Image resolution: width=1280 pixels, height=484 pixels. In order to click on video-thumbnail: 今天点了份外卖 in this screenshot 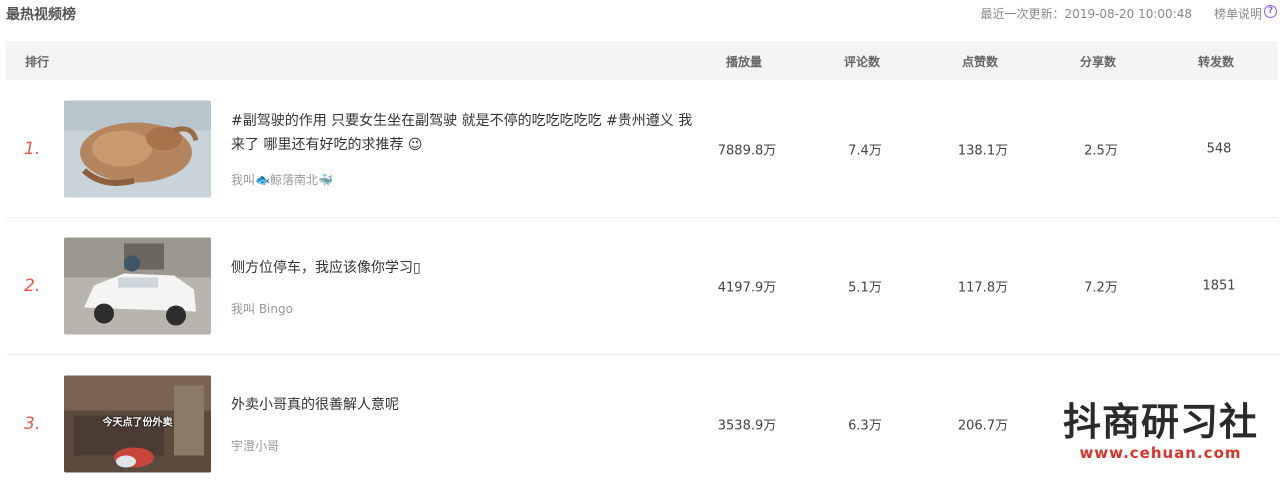, I will do `click(137, 423)`.